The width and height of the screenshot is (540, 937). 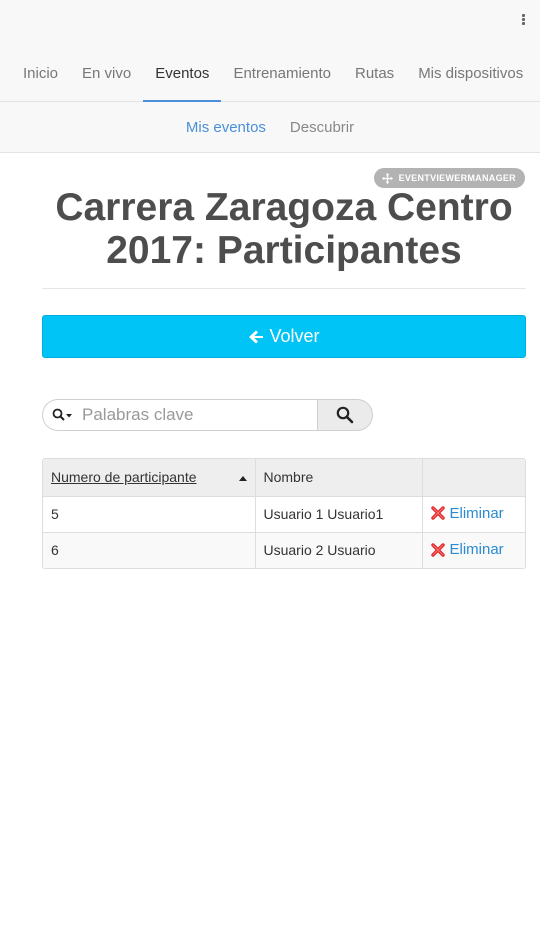 What do you see at coordinates (282, 76) in the screenshot?
I see `tab-entrenamiento: Entrenamiento` at bounding box center [282, 76].